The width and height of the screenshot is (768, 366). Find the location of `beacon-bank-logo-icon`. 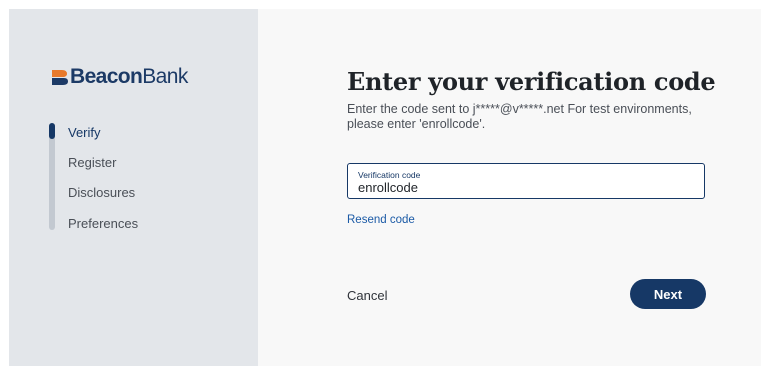

beacon-bank-logo-icon is located at coordinates (60, 77).